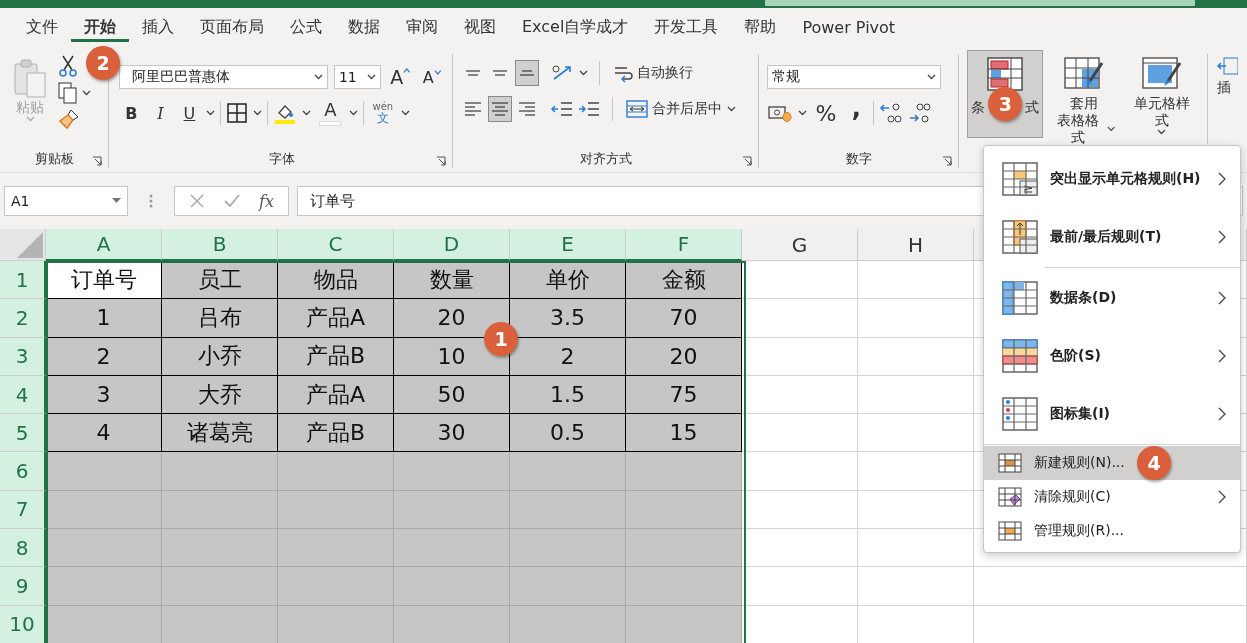 This screenshot has height=643, width=1247. I want to click on row-header: 7, so click(23, 510).